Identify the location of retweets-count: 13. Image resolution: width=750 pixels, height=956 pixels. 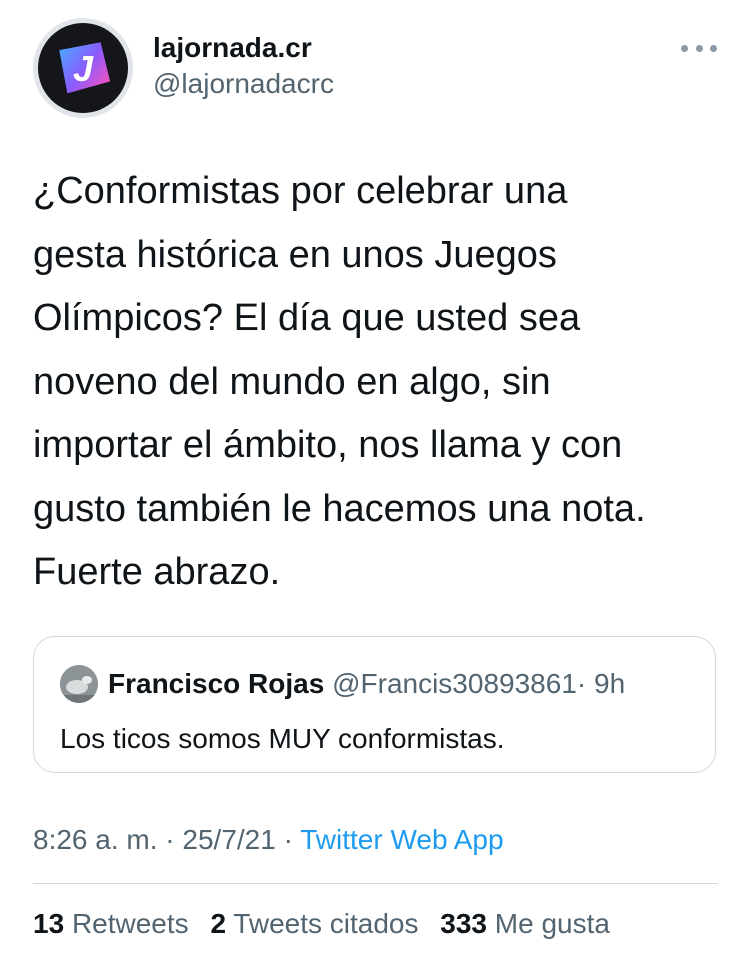
(49, 923).